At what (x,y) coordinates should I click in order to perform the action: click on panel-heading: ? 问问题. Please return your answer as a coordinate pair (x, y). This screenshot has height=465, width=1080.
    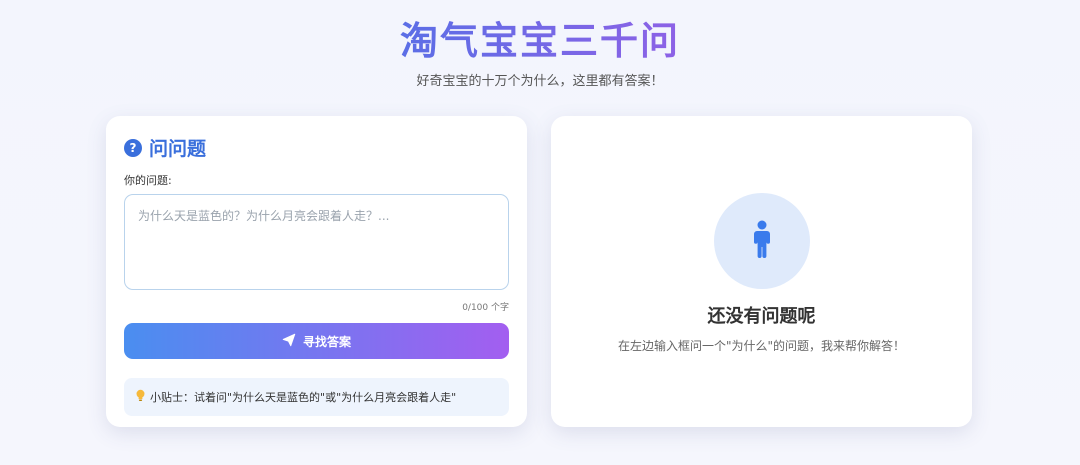
    Looking at the image, I should click on (316, 147).